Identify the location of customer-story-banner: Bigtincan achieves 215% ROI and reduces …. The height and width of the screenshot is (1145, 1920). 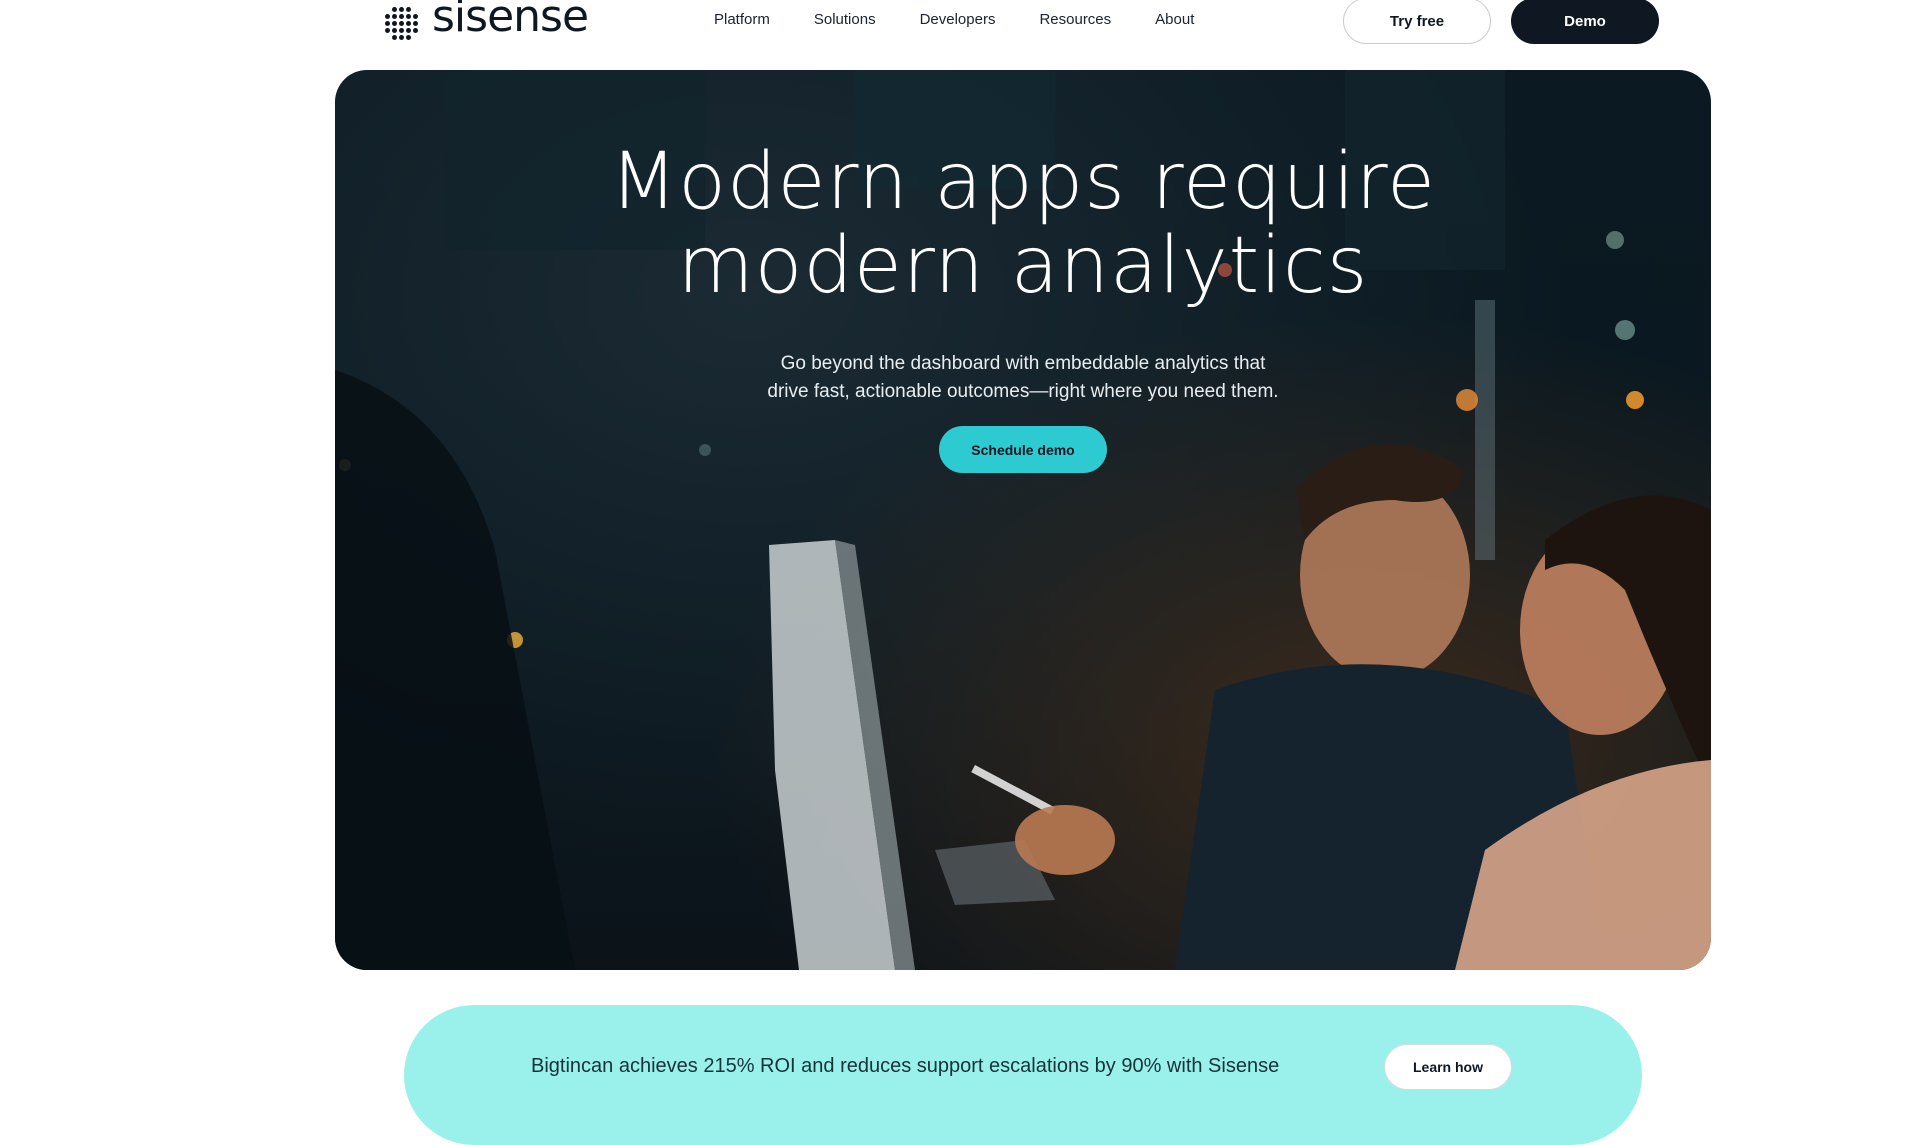
(1023, 1075).